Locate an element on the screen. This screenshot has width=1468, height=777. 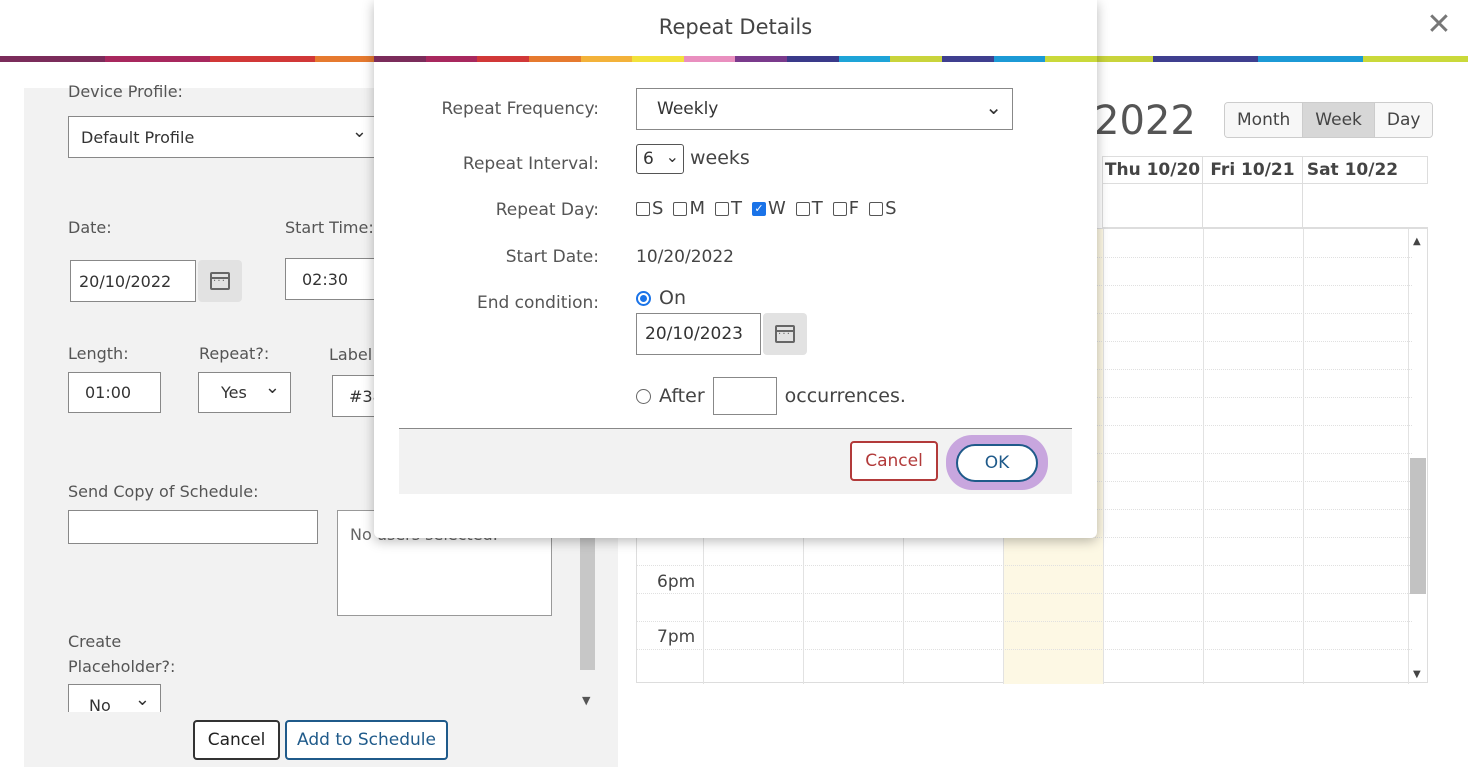
day-checkbox-mon: M is located at coordinates (689, 208).